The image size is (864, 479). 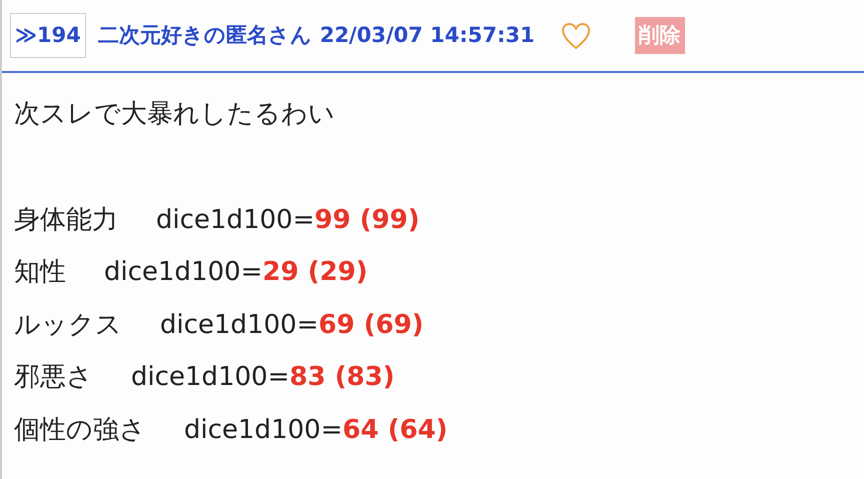 I want to click on stat-label: 邪悪さ, so click(x=53, y=377).